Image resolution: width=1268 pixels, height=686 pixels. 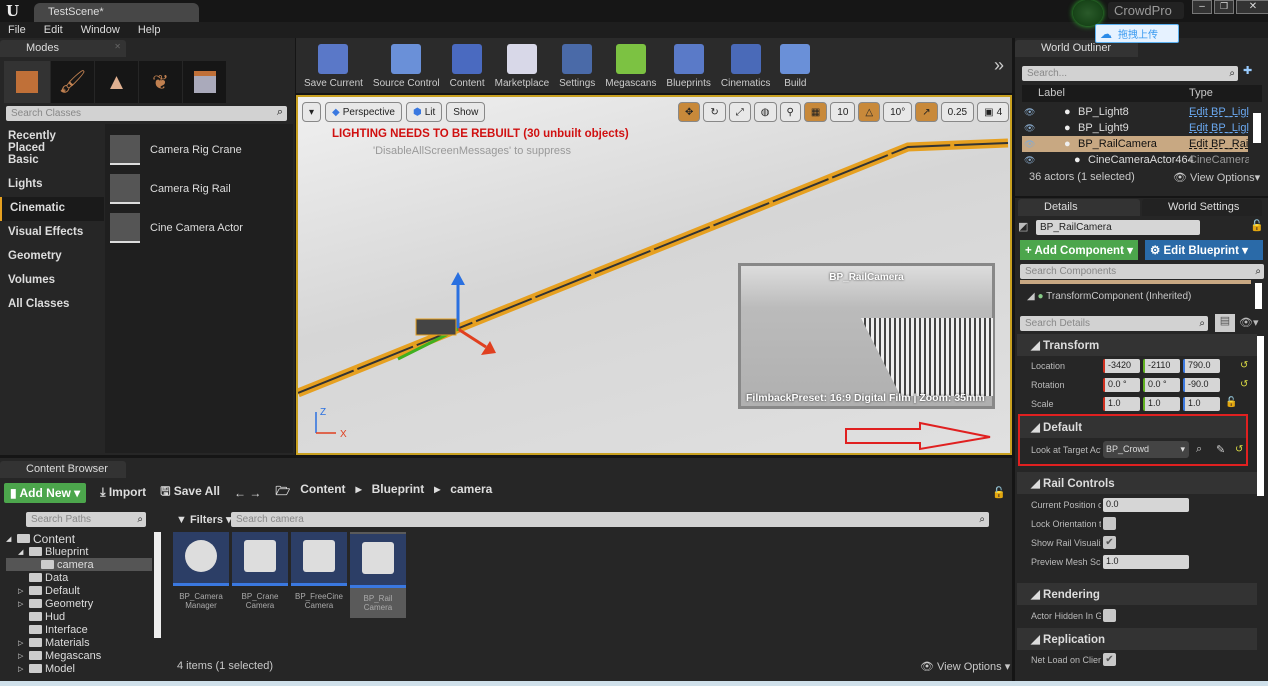 What do you see at coordinates (1252, 7) in the screenshot?
I see `close-button: ✕` at bounding box center [1252, 7].